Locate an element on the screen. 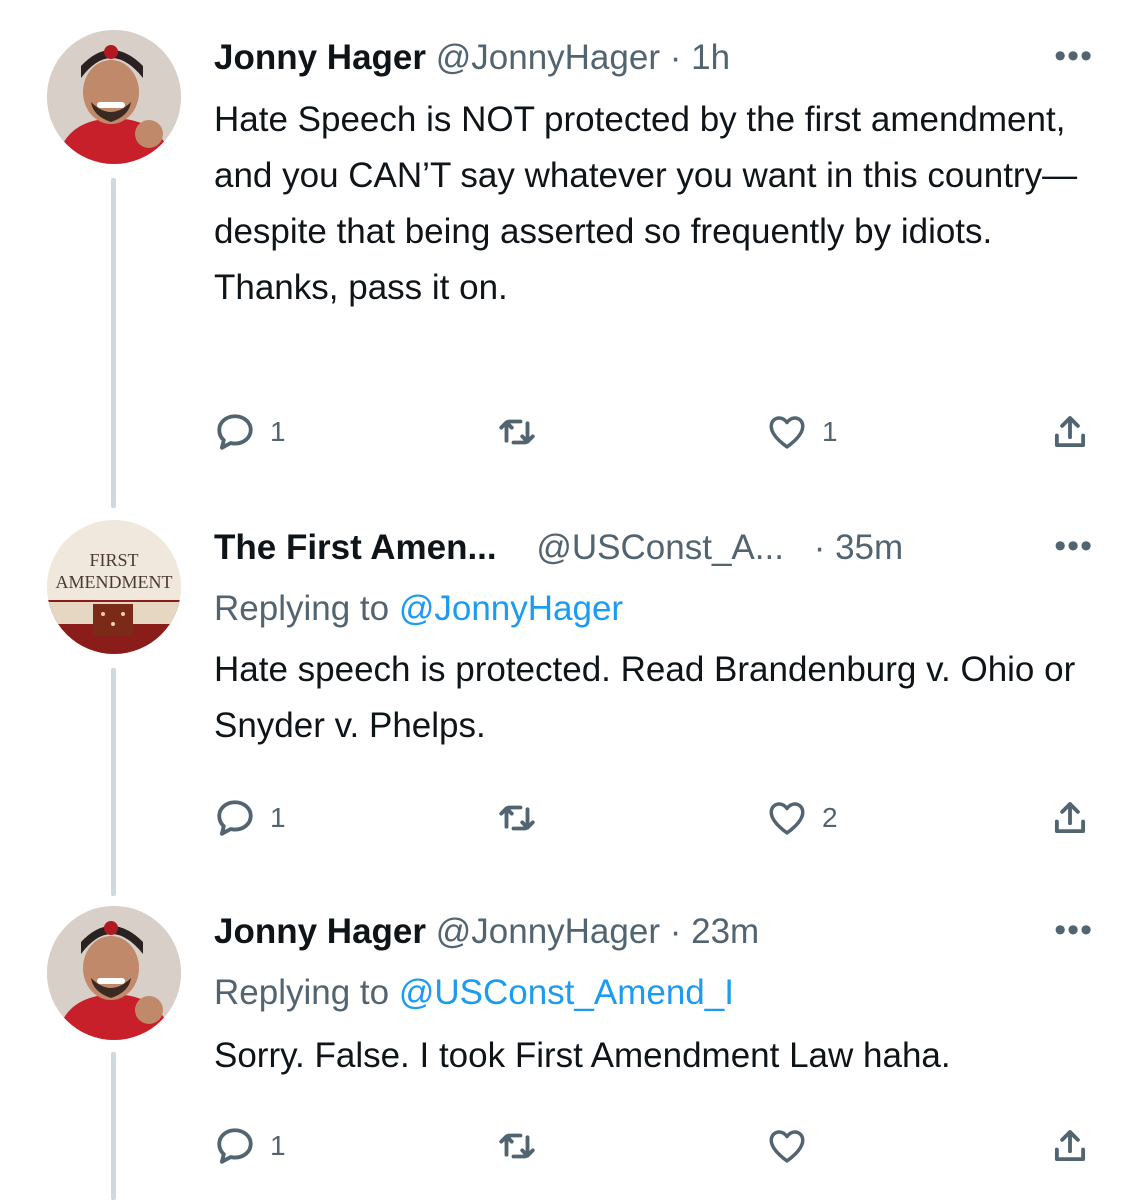 This screenshot has width=1145, height=1200. avatar-logo-text: FIRST is located at coordinates (113, 560).